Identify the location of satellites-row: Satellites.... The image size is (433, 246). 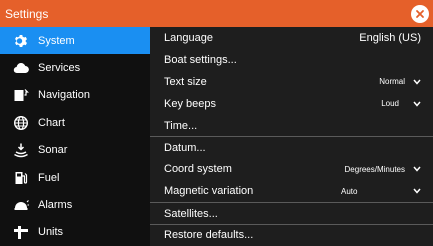
(291, 213).